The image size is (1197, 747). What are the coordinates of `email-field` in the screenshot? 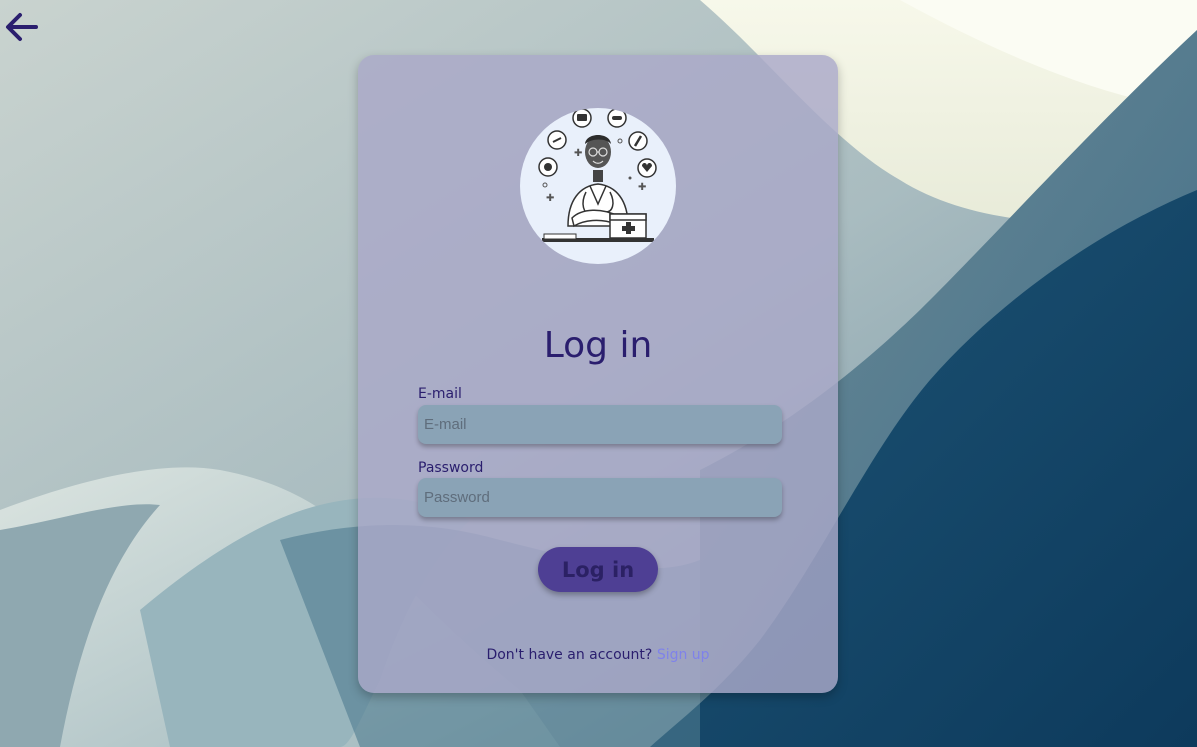 It's located at (600, 424).